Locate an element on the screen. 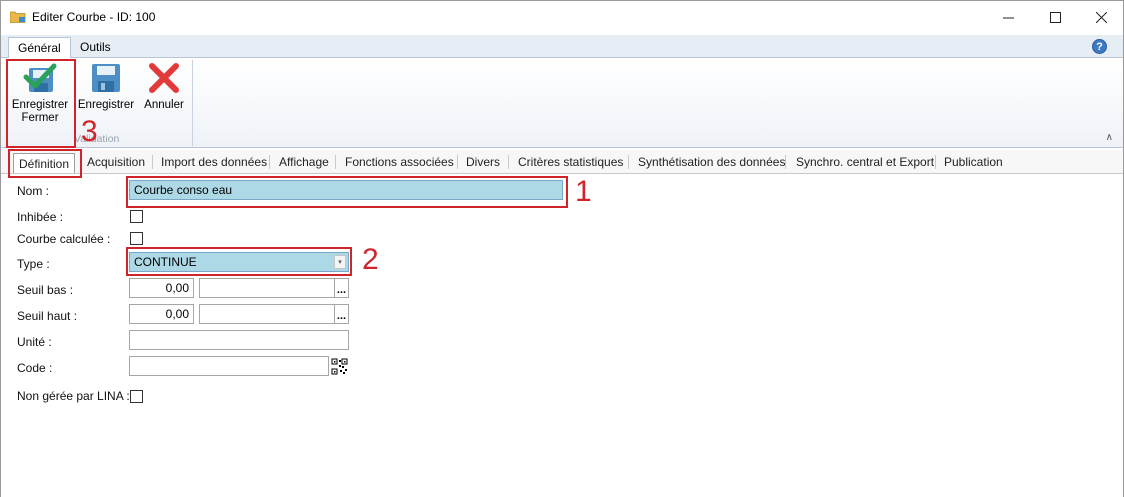 This screenshot has width=1124, height=497. code-label: Code : is located at coordinates (35, 368).